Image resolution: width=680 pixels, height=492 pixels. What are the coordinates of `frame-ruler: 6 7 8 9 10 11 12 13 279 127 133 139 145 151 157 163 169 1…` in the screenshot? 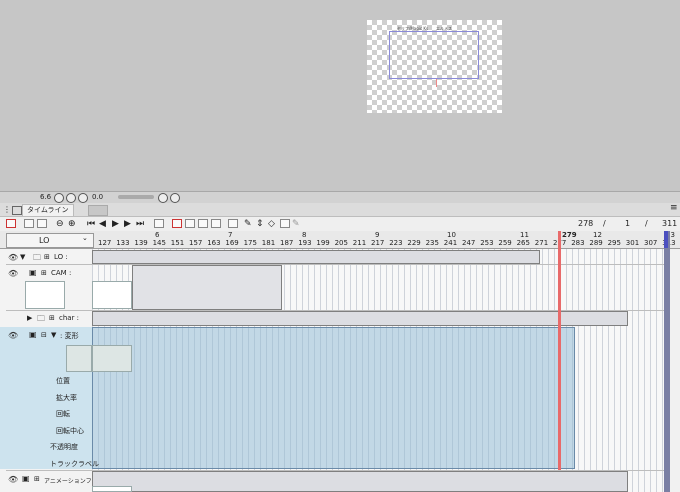 It's located at (384, 239).